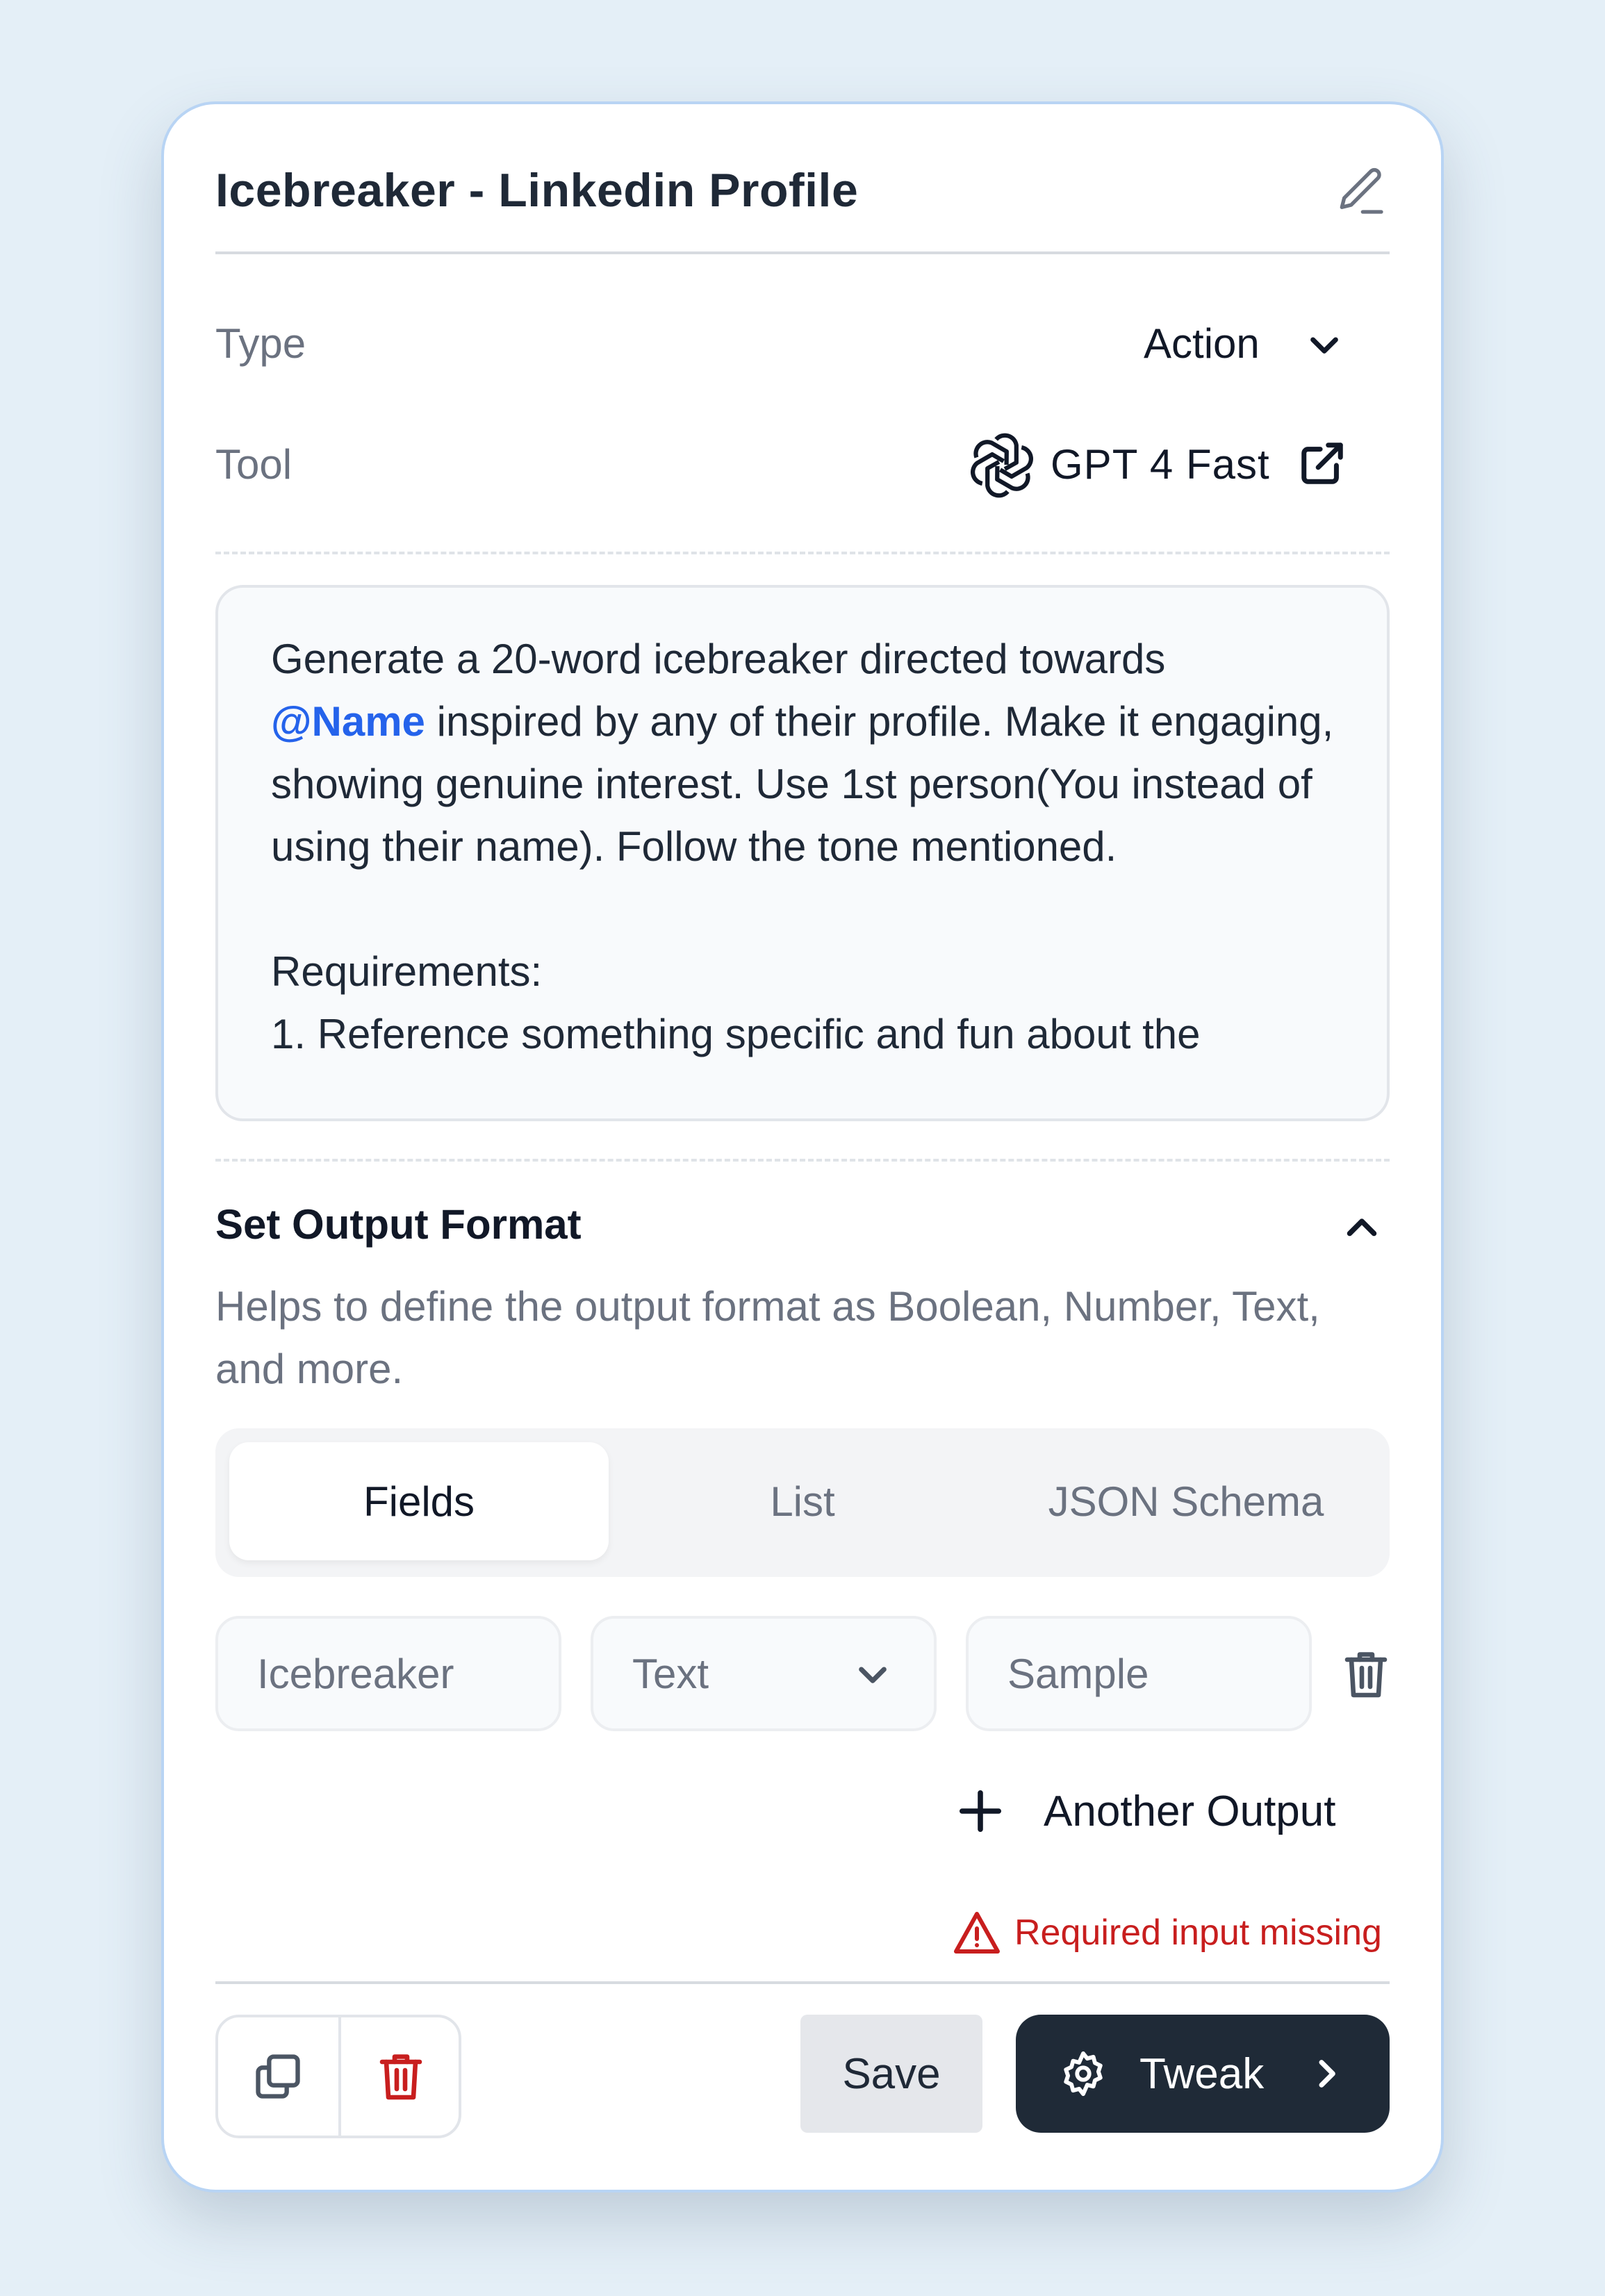 This screenshot has height=2296, width=1605. What do you see at coordinates (802, 1983) in the screenshot?
I see `footer-divider` at bounding box center [802, 1983].